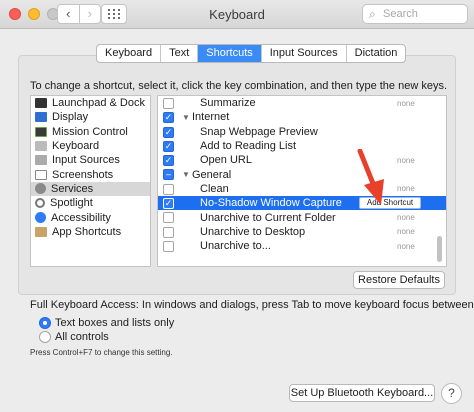 The width and height of the screenshot is (474, 412). I want to click on category-item-mission-control: Mission Control, so click(90, 132).